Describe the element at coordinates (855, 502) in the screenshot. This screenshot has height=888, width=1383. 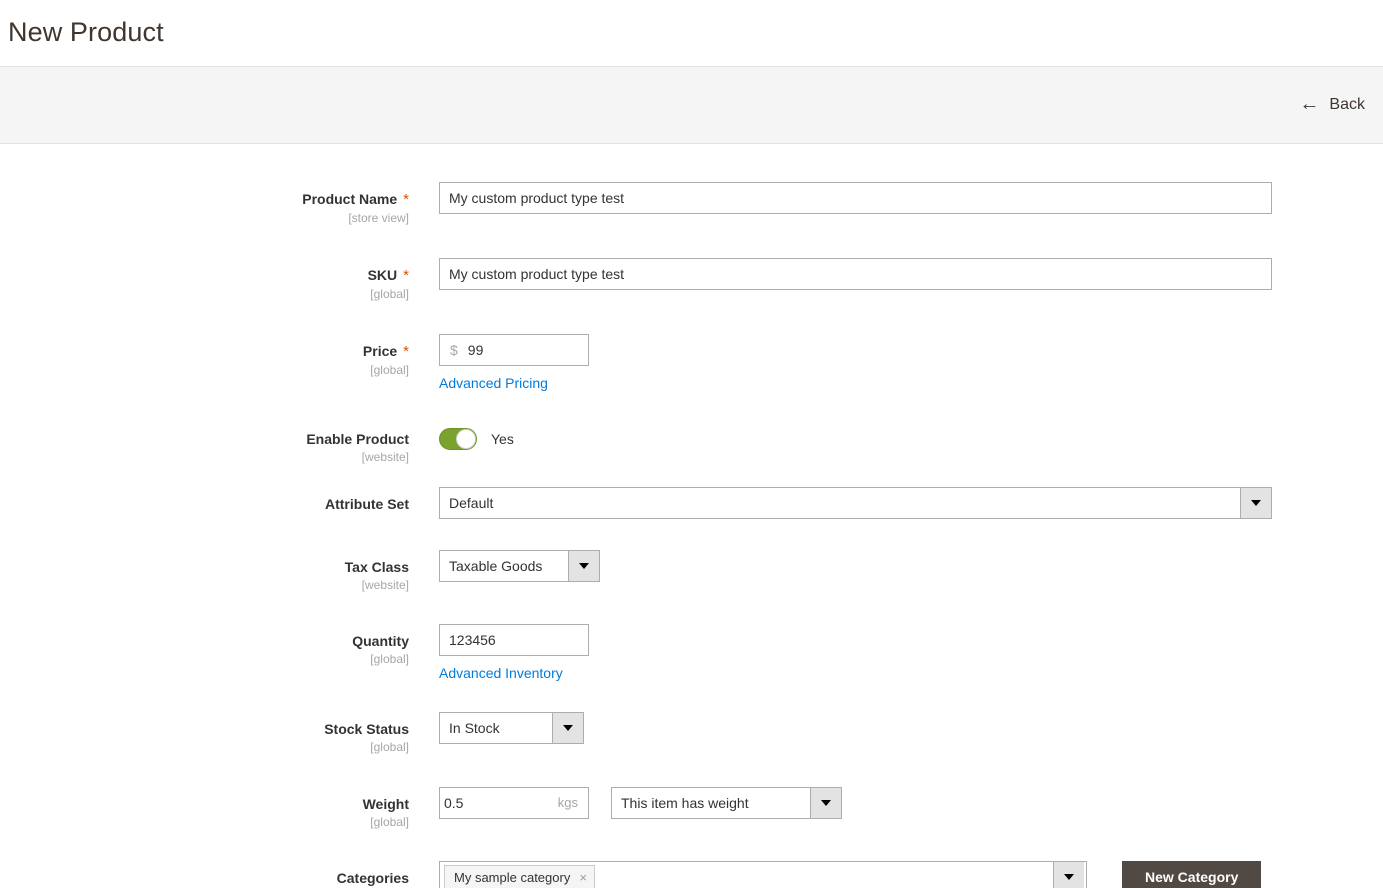
I see `attribute-set-select: Default` at that location.